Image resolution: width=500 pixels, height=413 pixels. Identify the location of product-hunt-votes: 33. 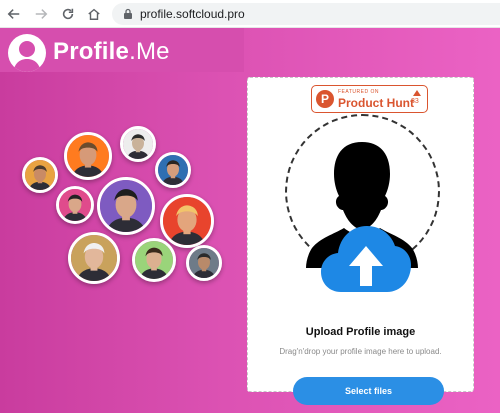
(415, 101).